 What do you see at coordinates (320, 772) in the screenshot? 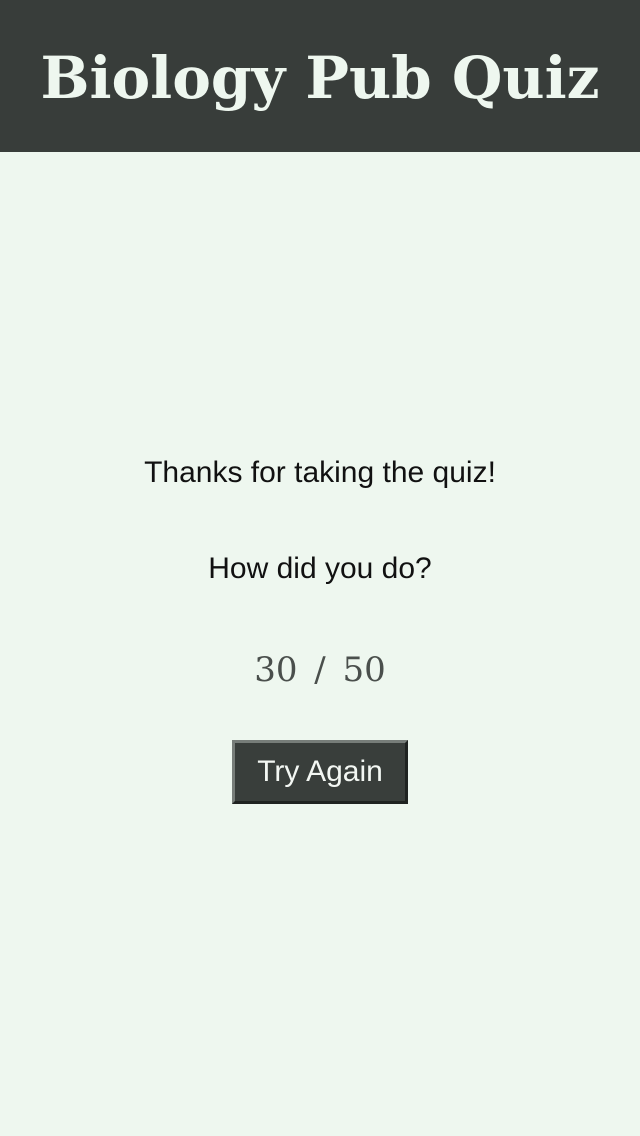
I see `try-again-button: Try Again` at bounding box center [320, 772].